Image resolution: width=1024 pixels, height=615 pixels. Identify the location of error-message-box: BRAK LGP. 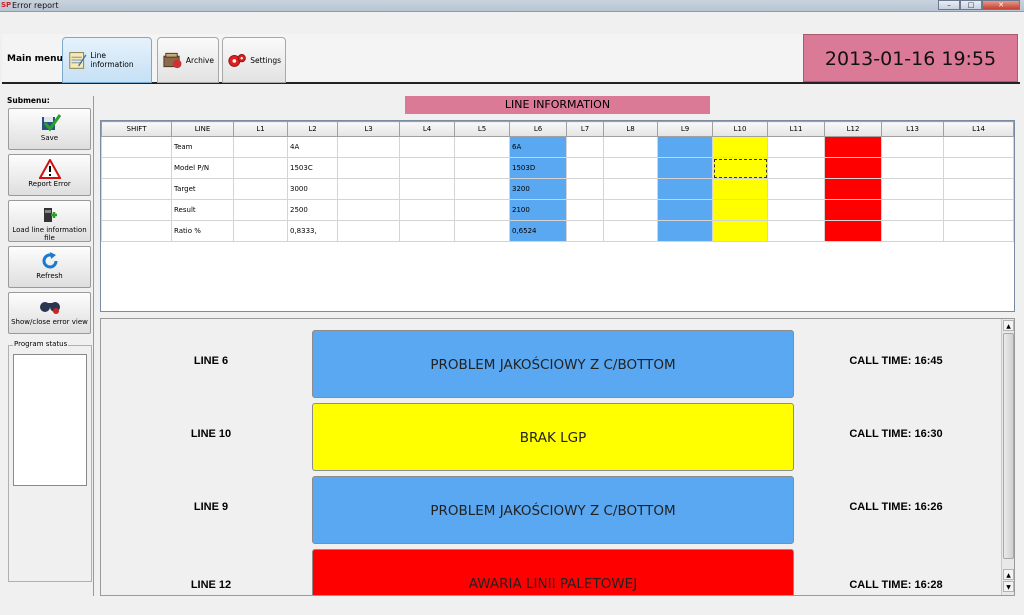
(553, 437).